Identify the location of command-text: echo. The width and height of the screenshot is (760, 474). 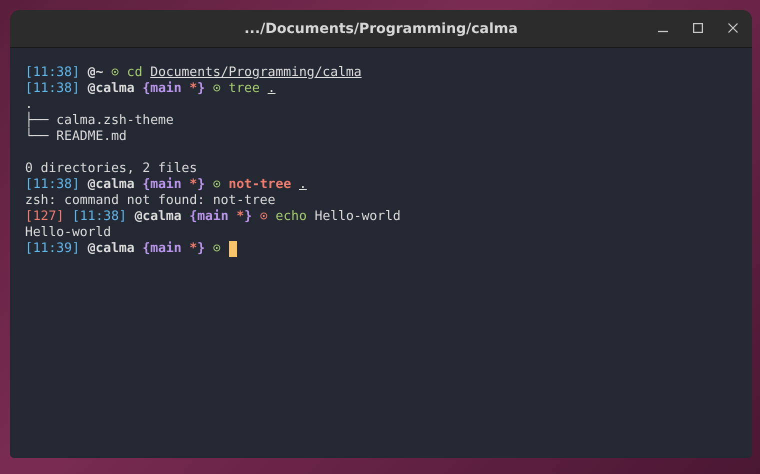
(291, 216).